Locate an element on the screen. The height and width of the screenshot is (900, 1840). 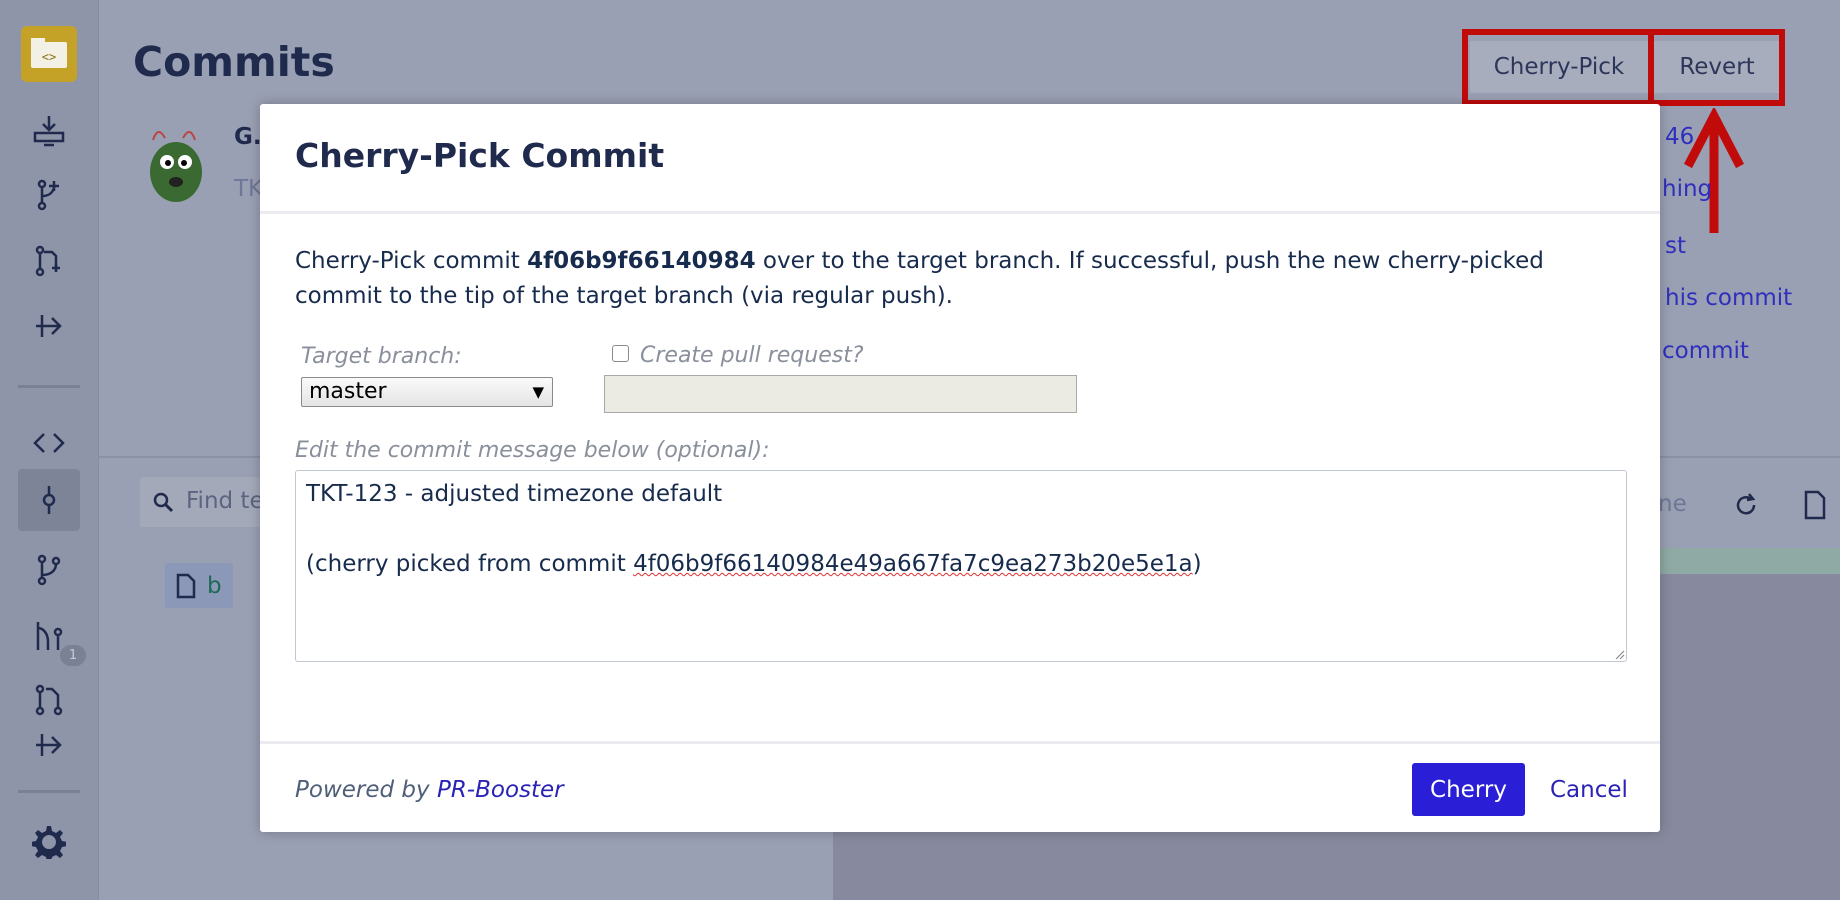
commits-icon is located at coordinates (49, 500).